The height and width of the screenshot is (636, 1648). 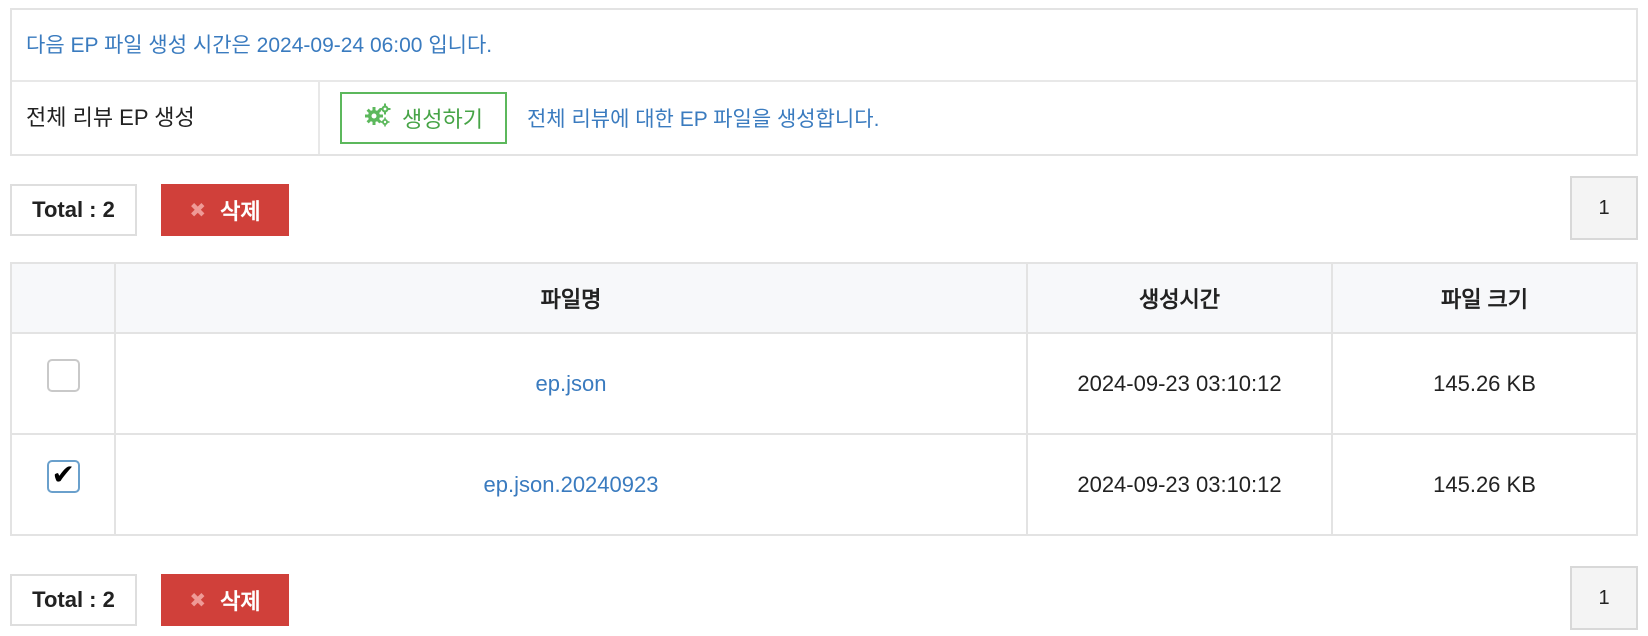 What do you see at coordinates (824, 598) in the screenshot?
I see `bottom-toolbar: Total : 2 ✖ 삭제 1` at bounding box center [824, 598].